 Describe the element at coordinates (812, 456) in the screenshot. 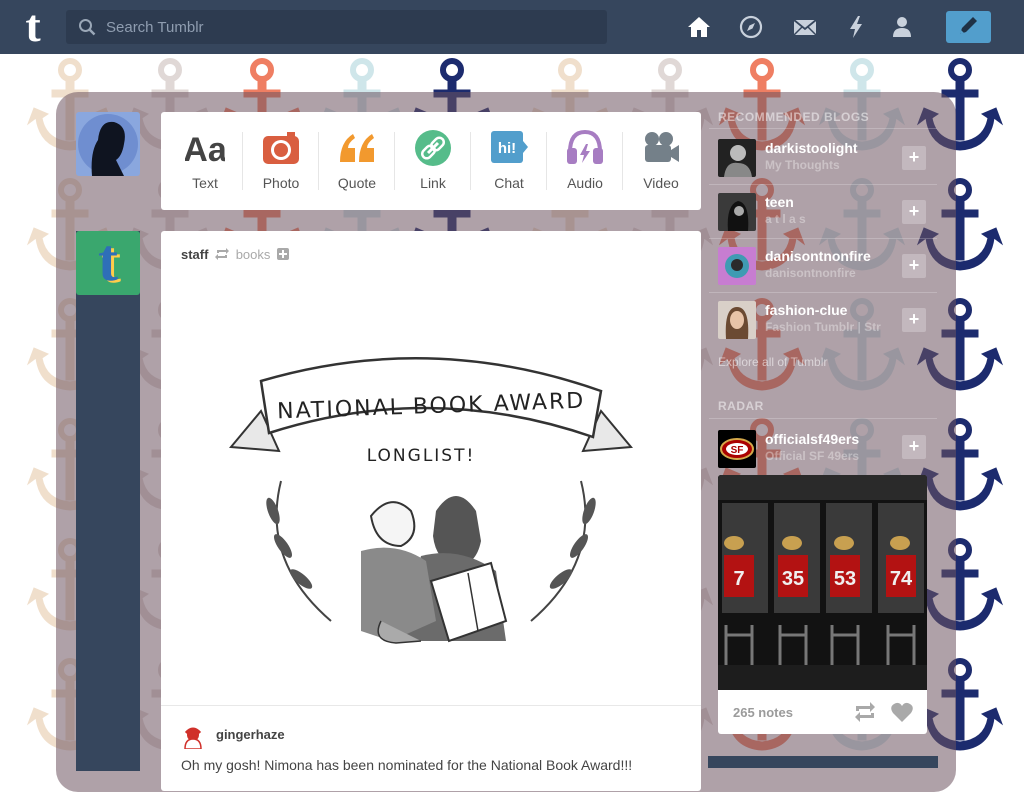

I see `blog-subtitle: Official SF 49ers` at that location.